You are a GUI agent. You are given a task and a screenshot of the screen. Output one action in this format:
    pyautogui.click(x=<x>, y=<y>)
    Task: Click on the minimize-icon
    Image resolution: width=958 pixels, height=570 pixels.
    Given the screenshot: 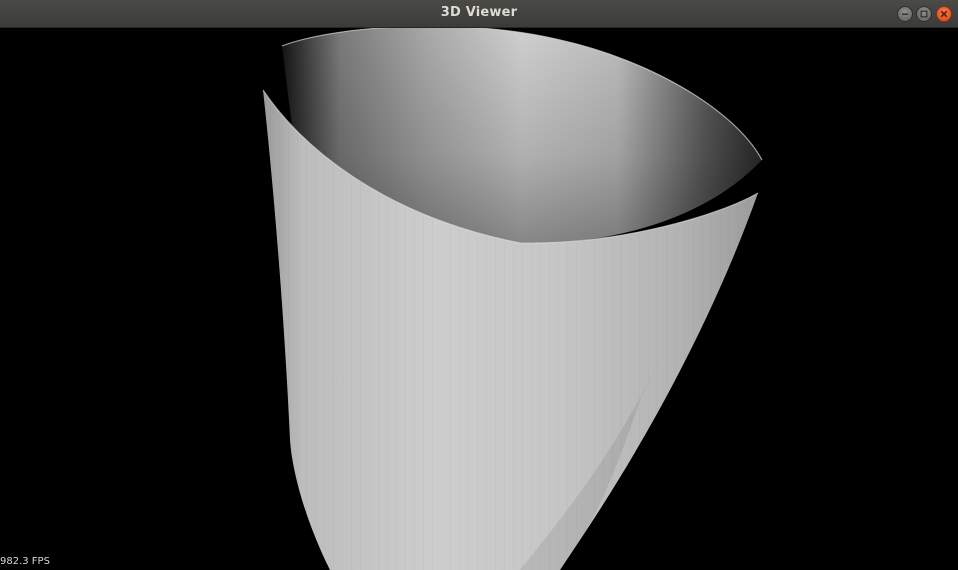 What is the action you would take?
    pyautogui.click(x=905, y=14)
    